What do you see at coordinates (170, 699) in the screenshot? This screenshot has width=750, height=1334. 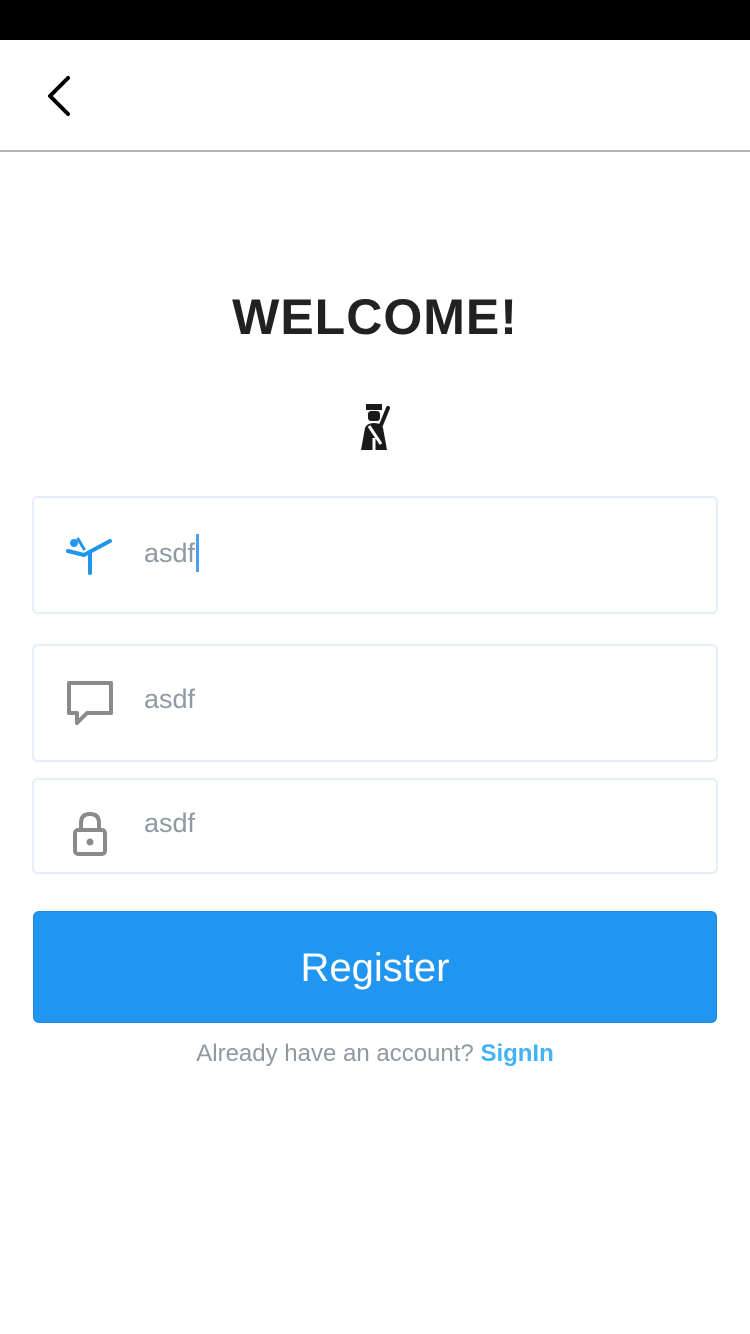 I see `email-value: asdf` at bounding box center [170, 699].